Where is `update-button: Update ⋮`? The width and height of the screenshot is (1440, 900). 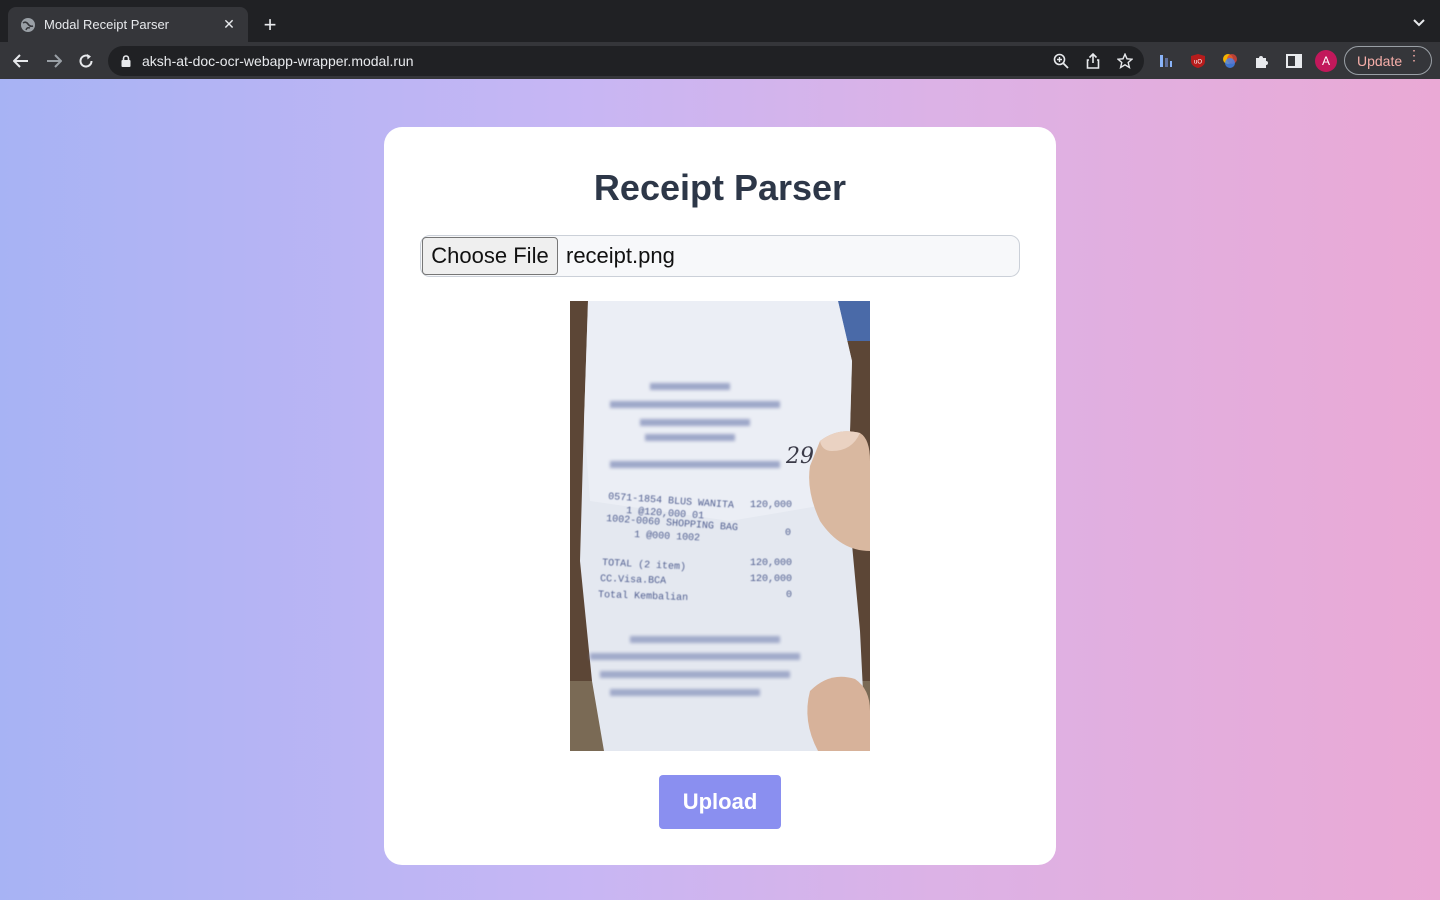 update-button: Update ⋮ is located at coordinates (1388, 60).